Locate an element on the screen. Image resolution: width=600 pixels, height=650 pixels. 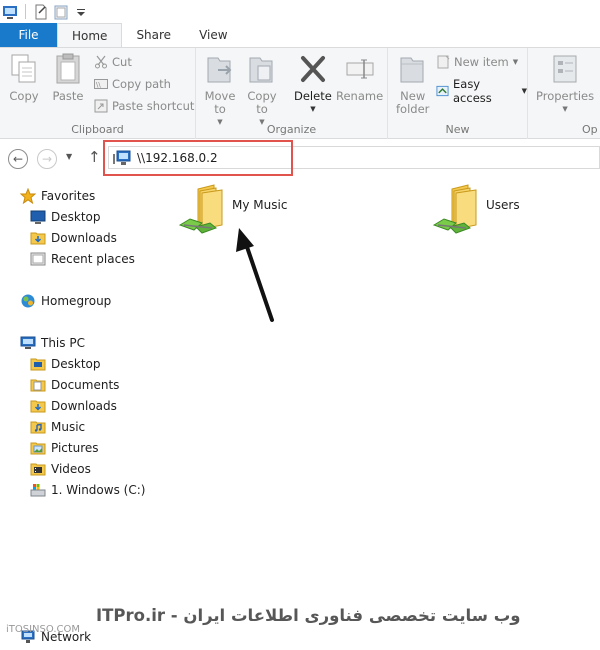
star-icon is located at coordinates (28, 196).